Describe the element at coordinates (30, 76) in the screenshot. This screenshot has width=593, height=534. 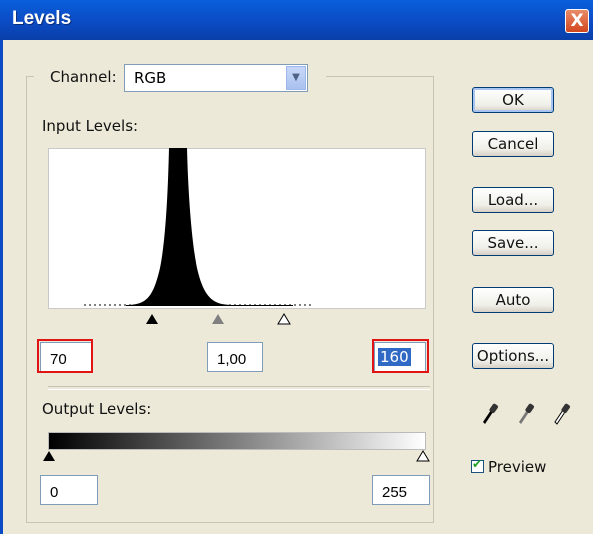
I see `group-border-top-left` at that location.